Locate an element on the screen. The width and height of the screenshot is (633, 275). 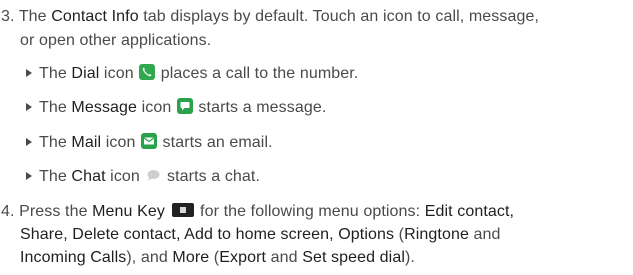
option-incoming-calls: Incoming Calls is located at coordinates (73, 257).